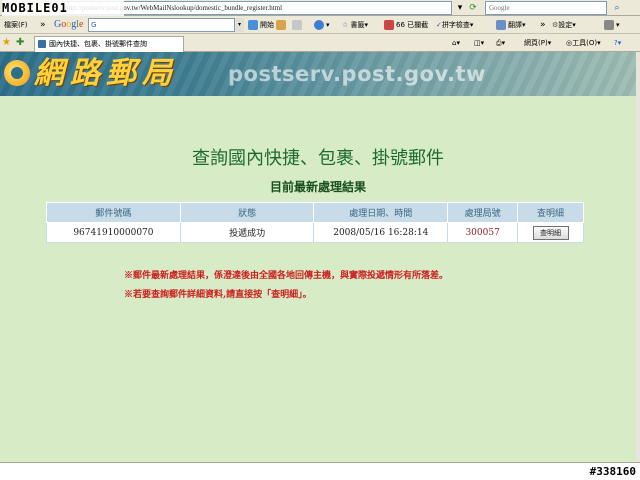 This screenshot has width=640, height=480. What do you see at coordinates (253, 25) in the screenshot?
I see `go-arrow-icon` at bounding box center [253, 25].